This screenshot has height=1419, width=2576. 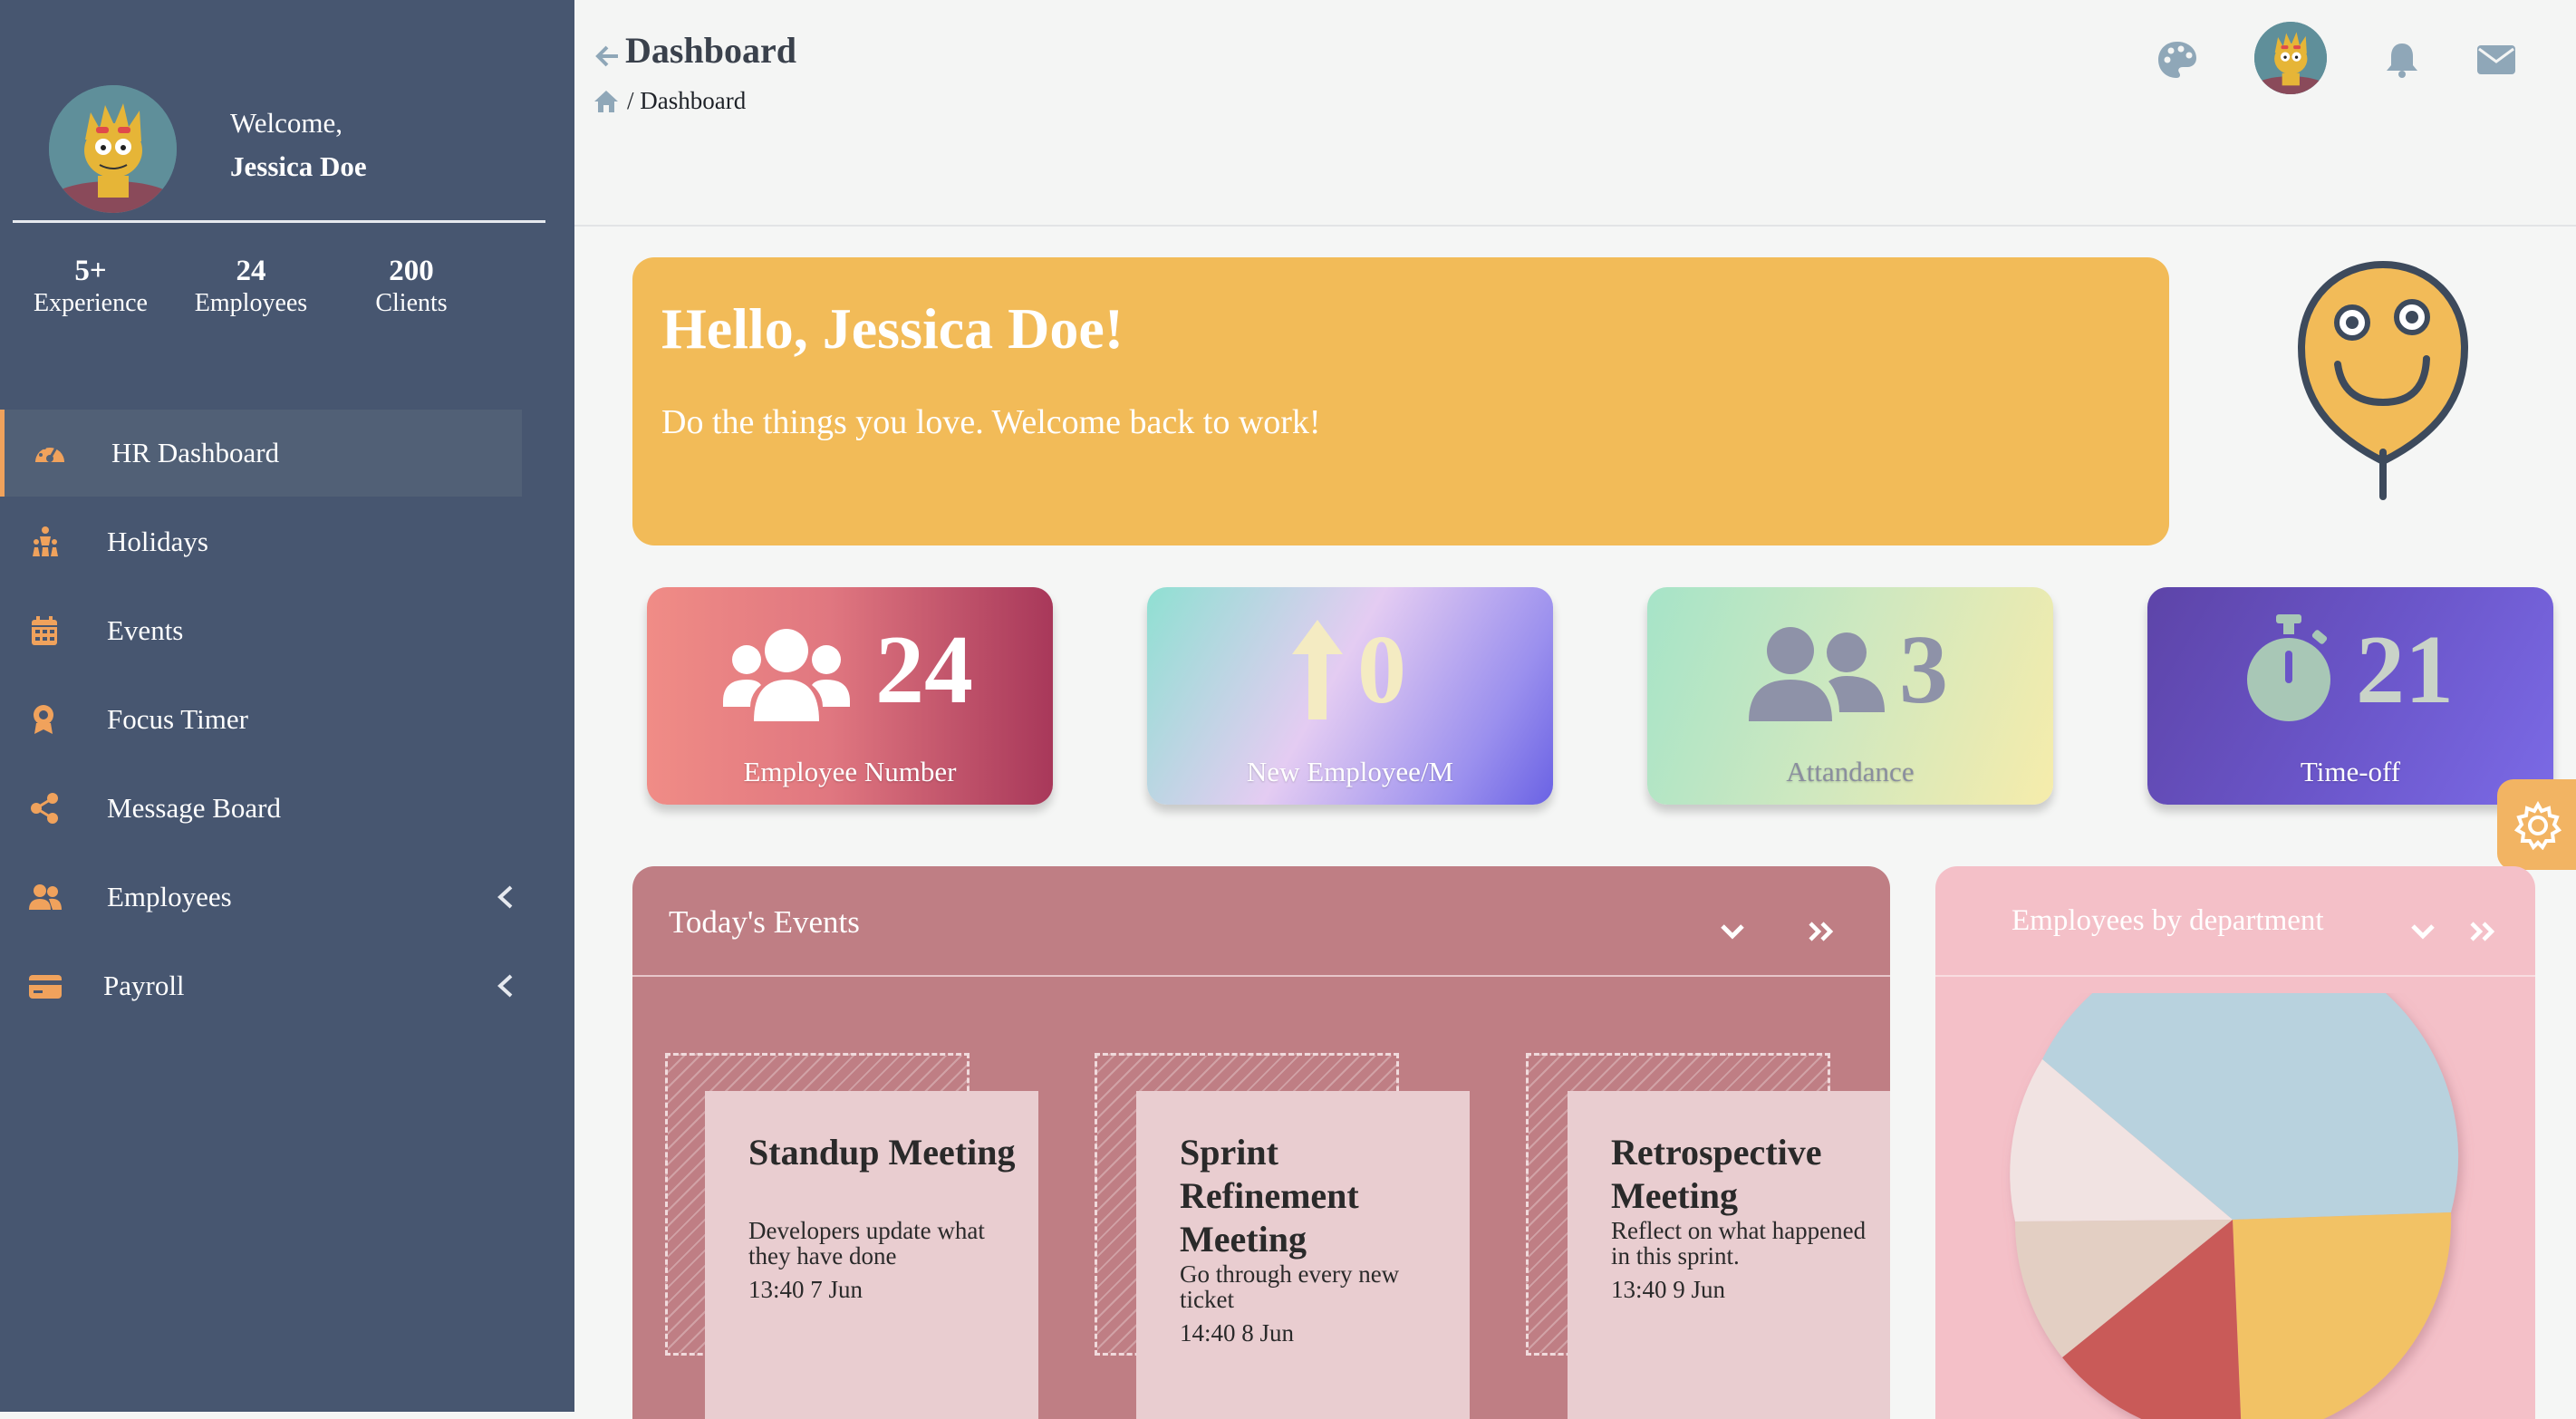 What do you see at coordinates (91, 303) in the screenshot?
I see `stat-label: Experience` at bounding box center [91, 303].